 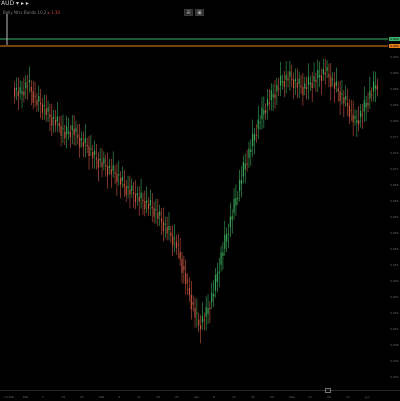 What do you see at coordinates (328, 390) in the screenshot?
I see `scroll-to-end-button` at bounding box center [328, 390].